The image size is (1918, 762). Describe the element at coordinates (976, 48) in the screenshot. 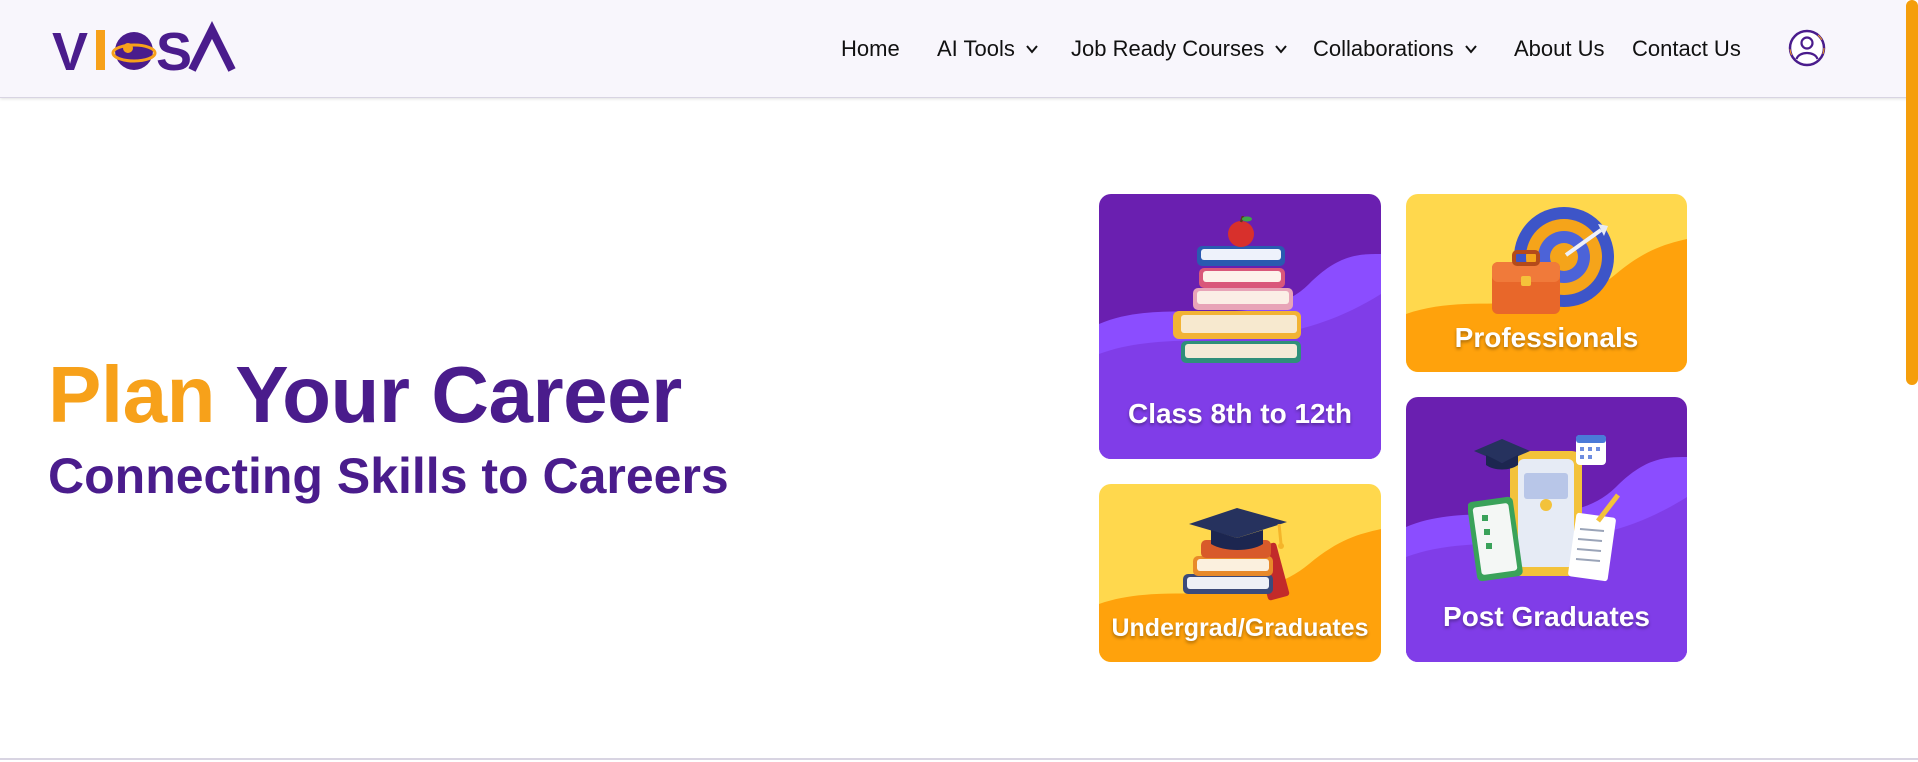

I see `nav-ai-tools-label: AI Tools` at that location.